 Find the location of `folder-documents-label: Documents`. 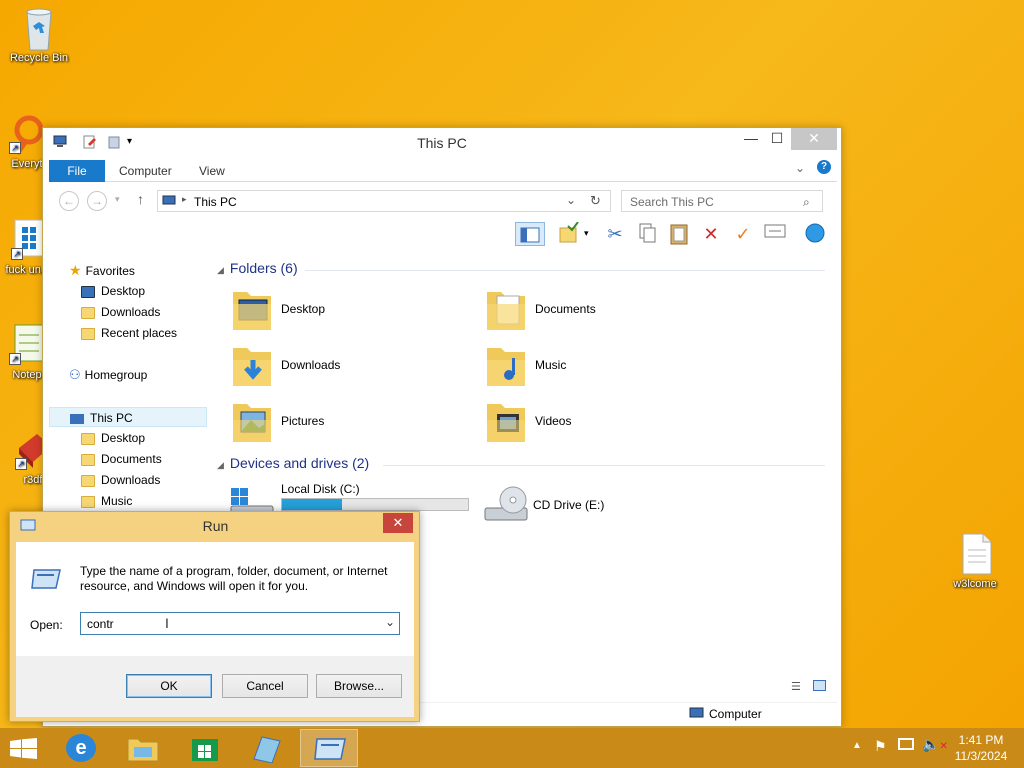

folder-documents-label: Documents is located at coordinates (565, 309).